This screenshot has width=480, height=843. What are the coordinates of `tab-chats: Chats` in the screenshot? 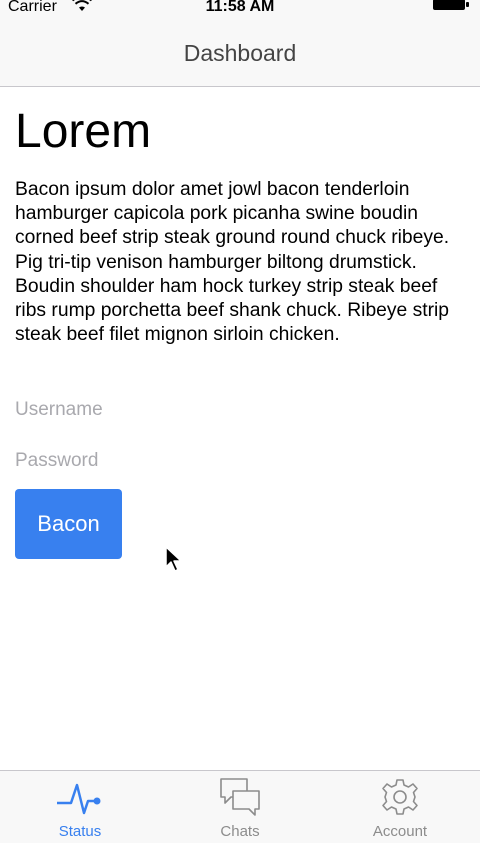 It's located at (240, 807).